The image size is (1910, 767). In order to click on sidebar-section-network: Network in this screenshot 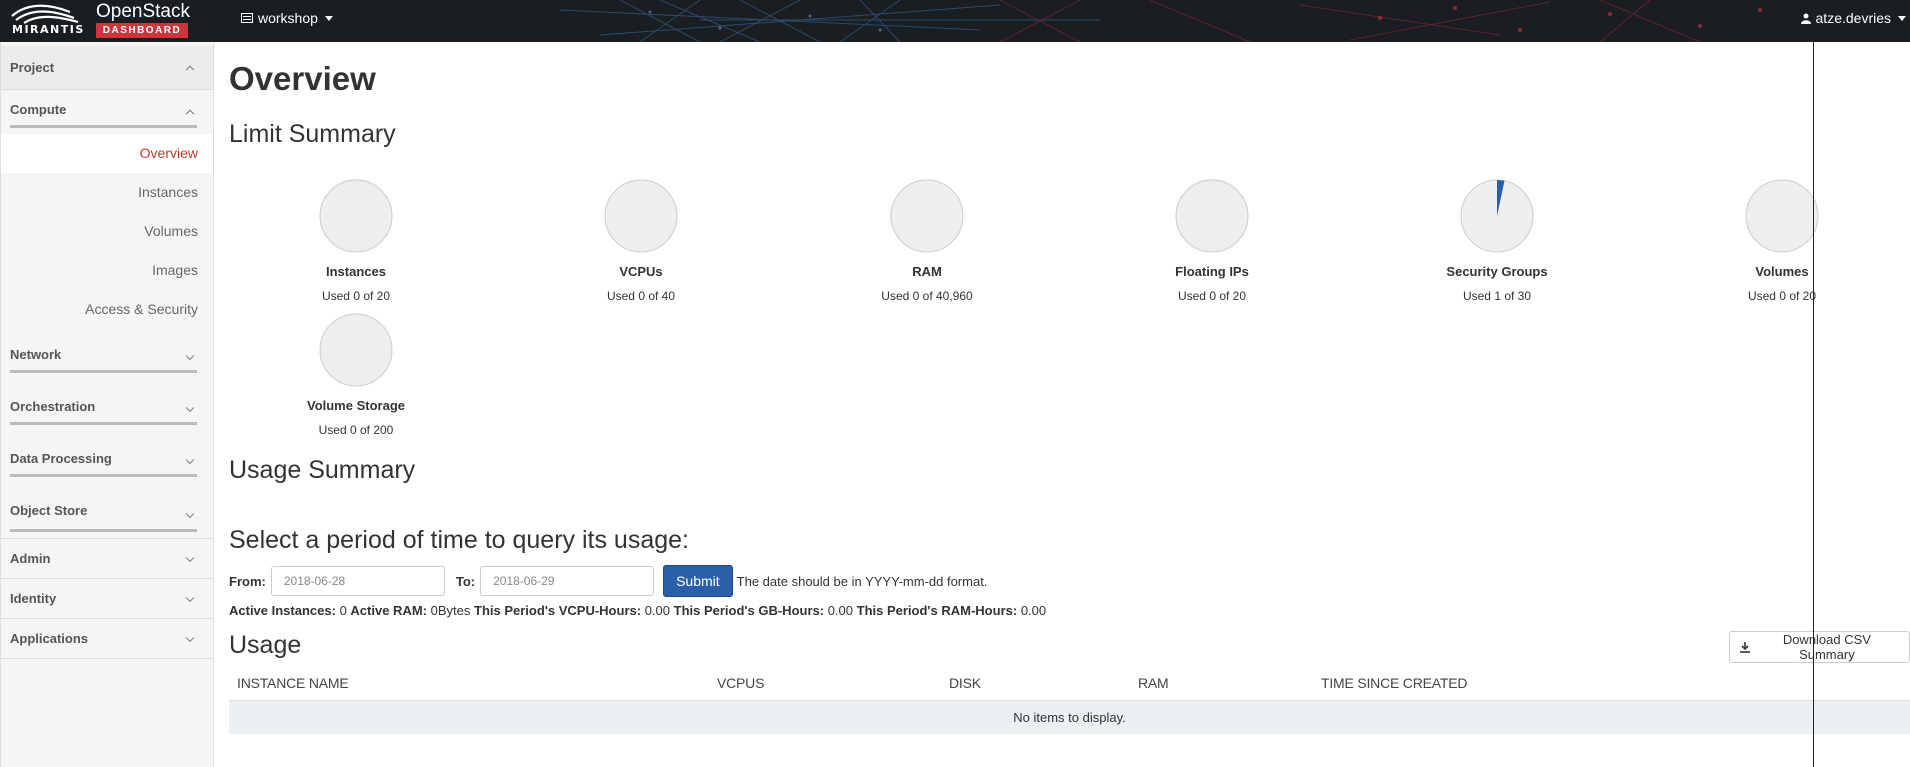, I will do `click(107, 357)`.